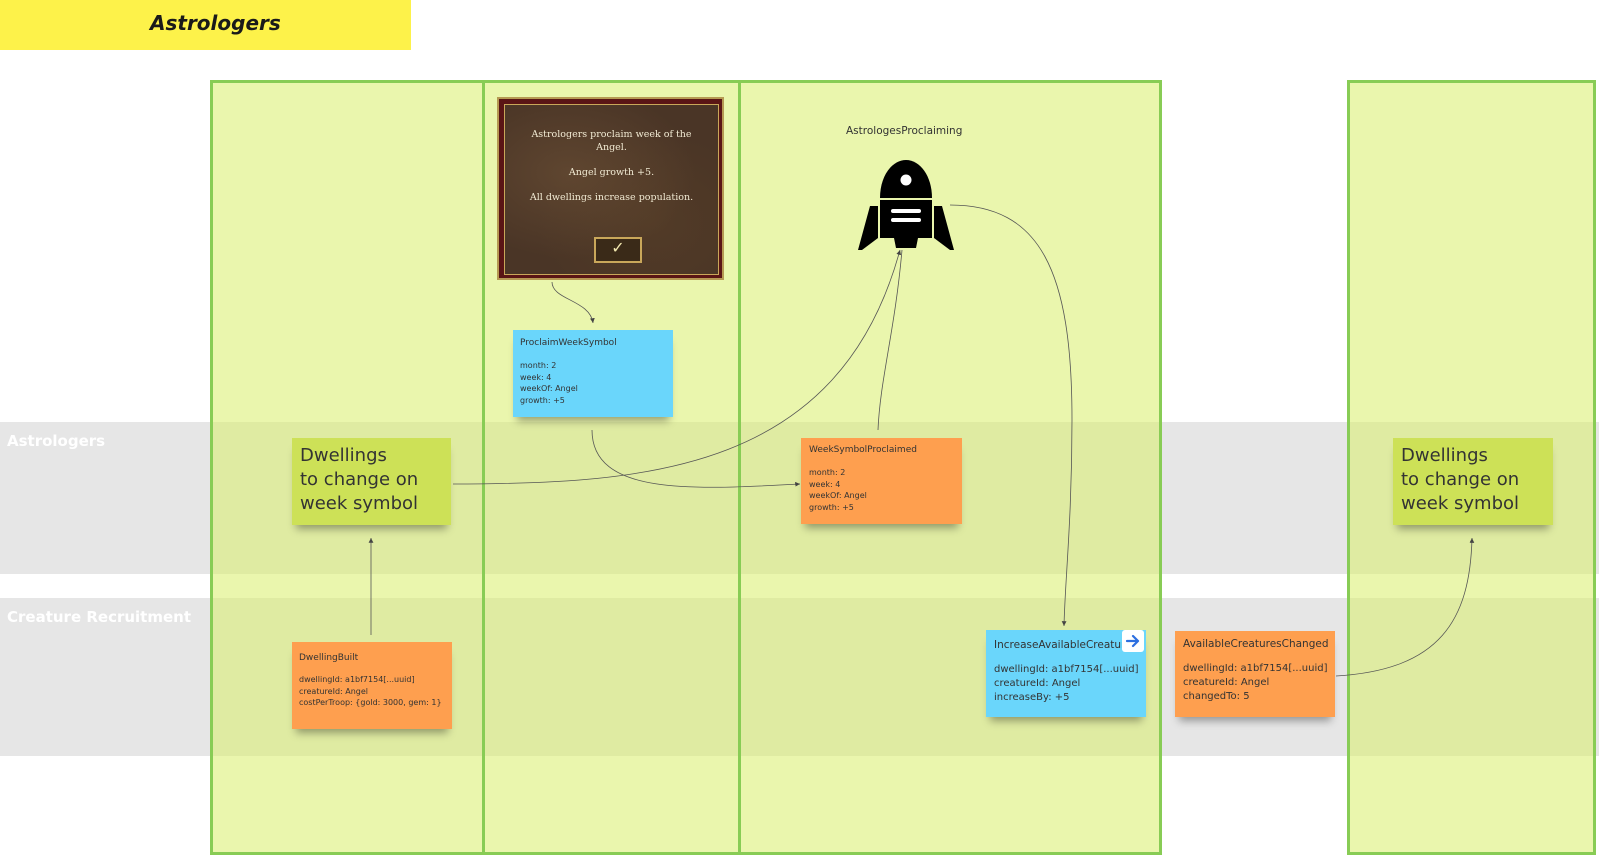 This screenshot has height=858, width=1599. Describe the element at coordinates (568, 343) in the screenshot. I see `command-title: ProclaimWeekSymbol` at that location.